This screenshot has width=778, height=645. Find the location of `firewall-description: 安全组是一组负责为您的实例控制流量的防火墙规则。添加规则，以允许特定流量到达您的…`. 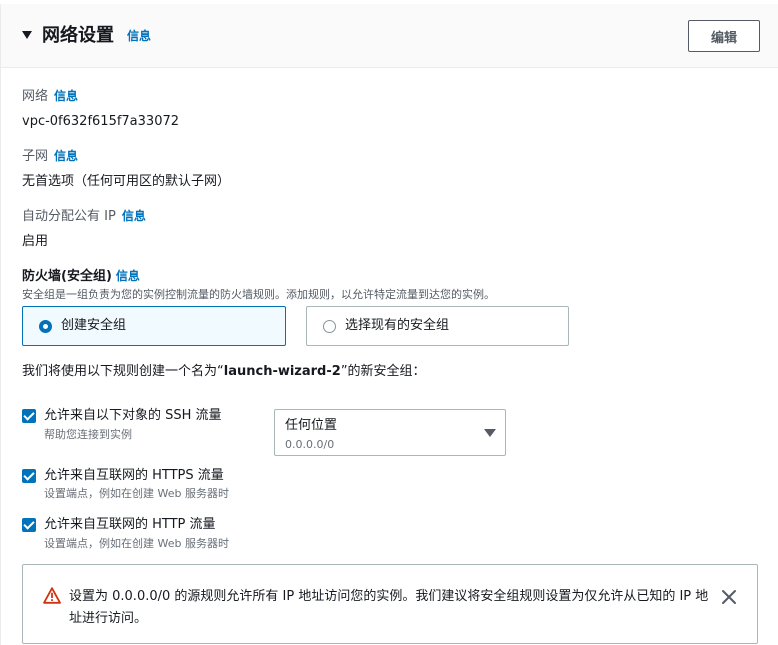

firewall-description: 安全组是一组负责为您的实例控制流量的防火墙规则。添加规则，以允许特定流量到达您的… is located at coordinates (258, 294).